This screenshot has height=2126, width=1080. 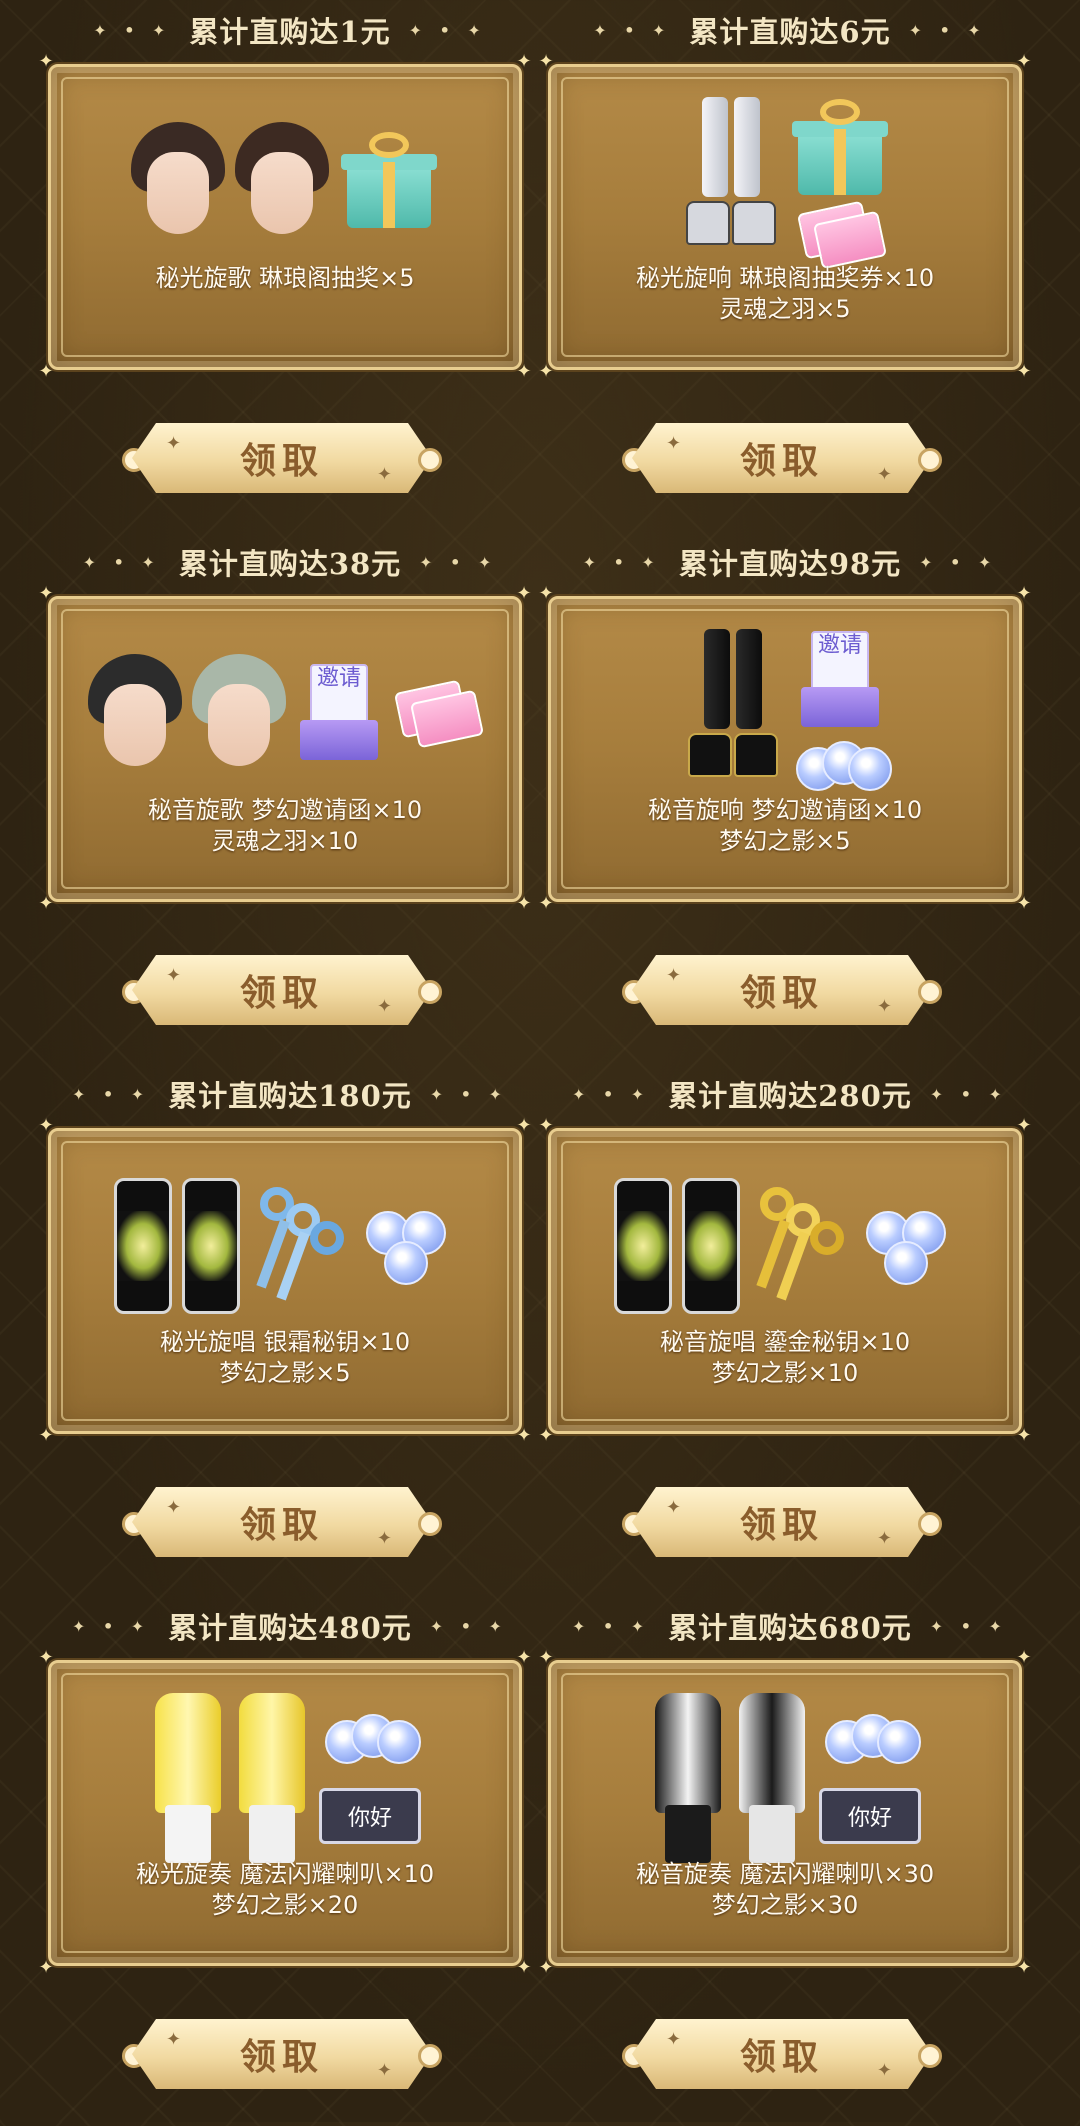 What do you see at coordinates (790, 1626) in the screenshot?
I see `tier-title-row: ✦ • ✦ 累计直购达680元 ✦ • ✦` at bounding box center [790, 1626].